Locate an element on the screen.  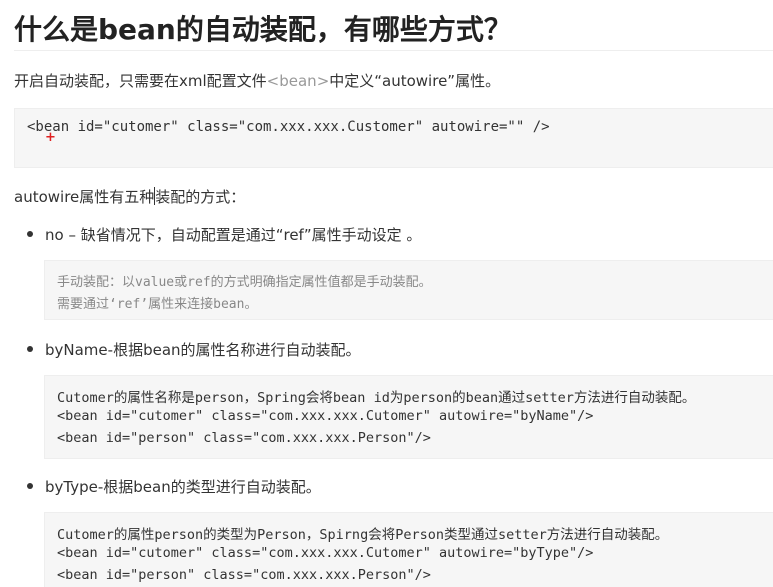
list-item-byname: byName-根据bean的属性名称进行自动装配。 is located at coordinates (194, 349).